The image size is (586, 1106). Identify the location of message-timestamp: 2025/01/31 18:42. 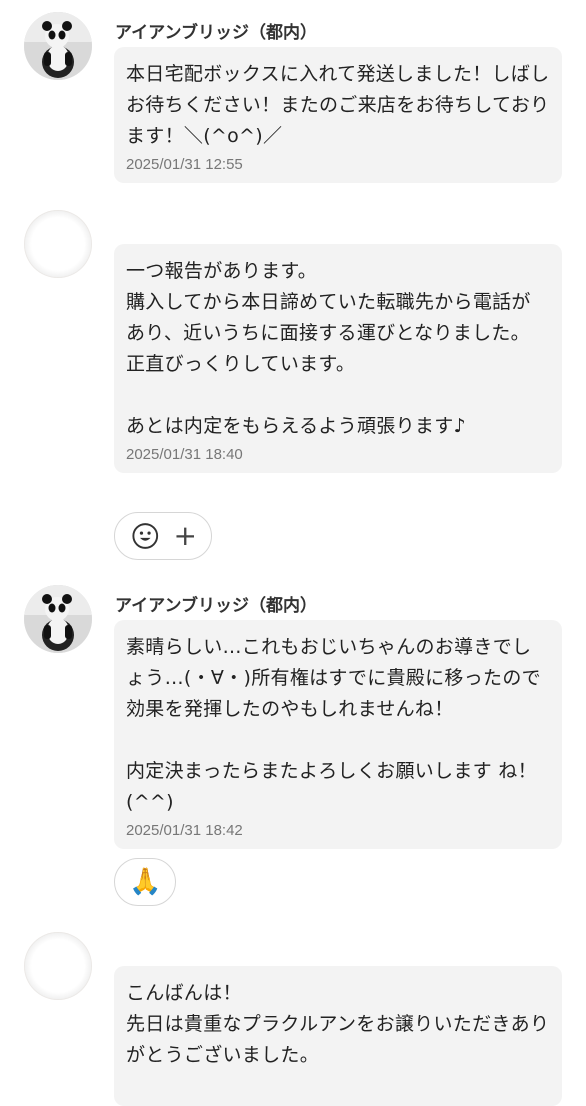
(184, 830).